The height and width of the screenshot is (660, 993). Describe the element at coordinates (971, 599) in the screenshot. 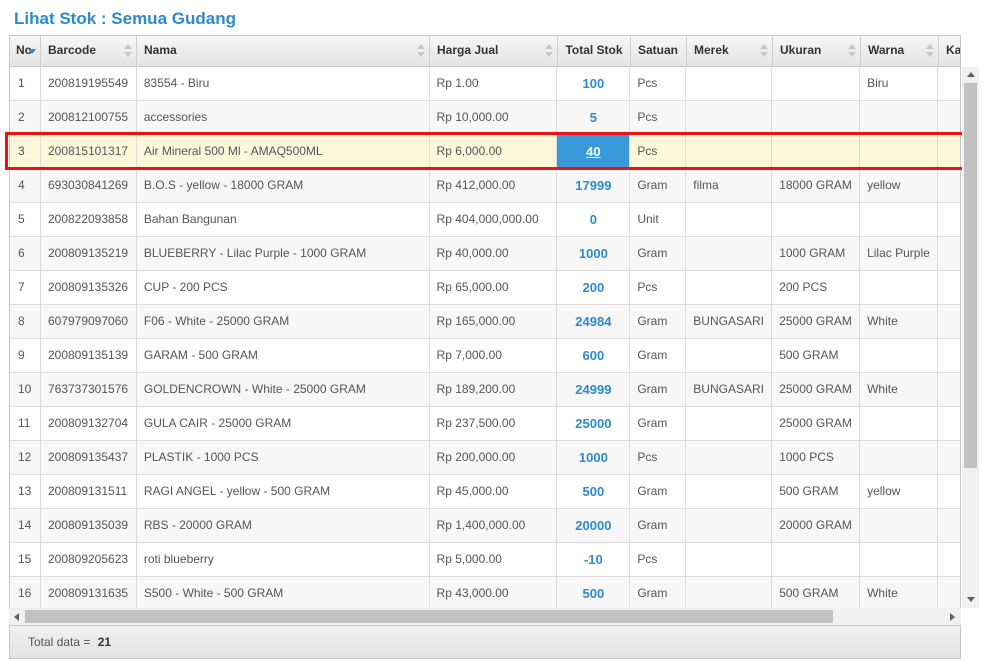

I see `scroll-down-icon` at that location.